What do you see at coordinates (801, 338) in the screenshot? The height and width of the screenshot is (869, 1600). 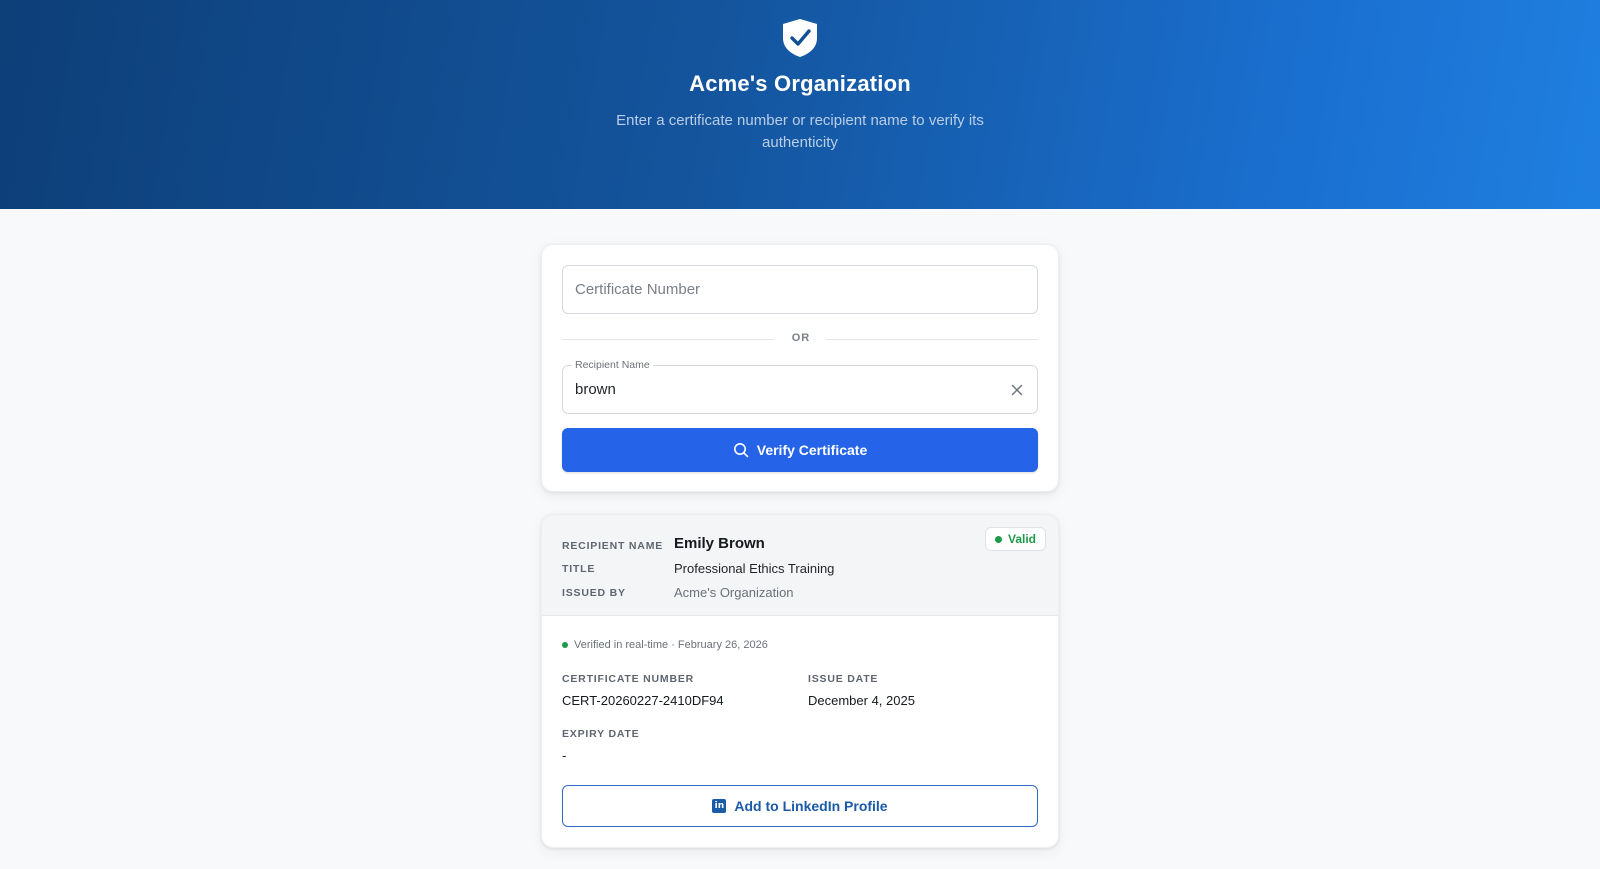 I see `or-divider-text: OR` at bounding box center [801, 338].